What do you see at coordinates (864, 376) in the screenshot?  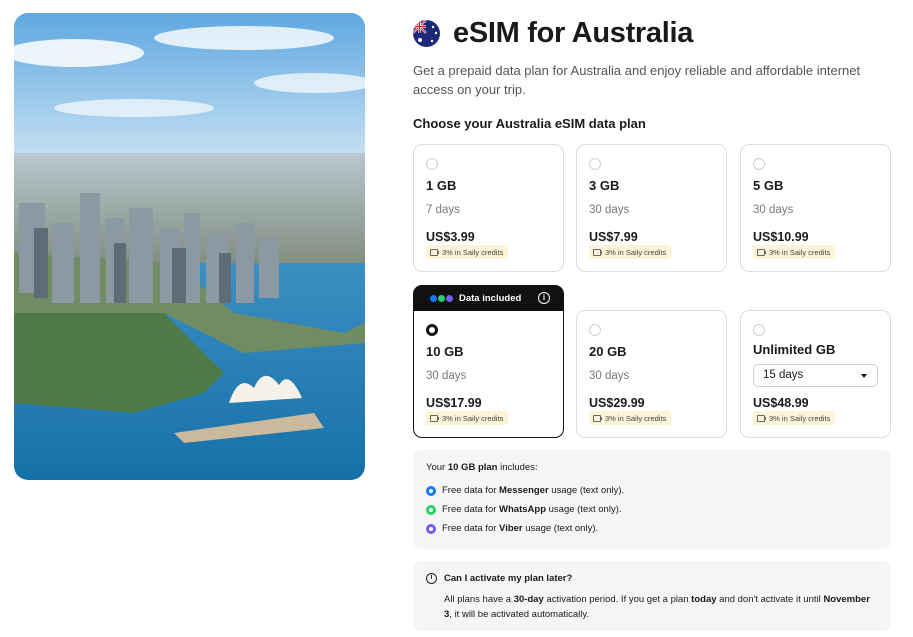 I see `chevron-down-icon` at bounding box center [864, 376].